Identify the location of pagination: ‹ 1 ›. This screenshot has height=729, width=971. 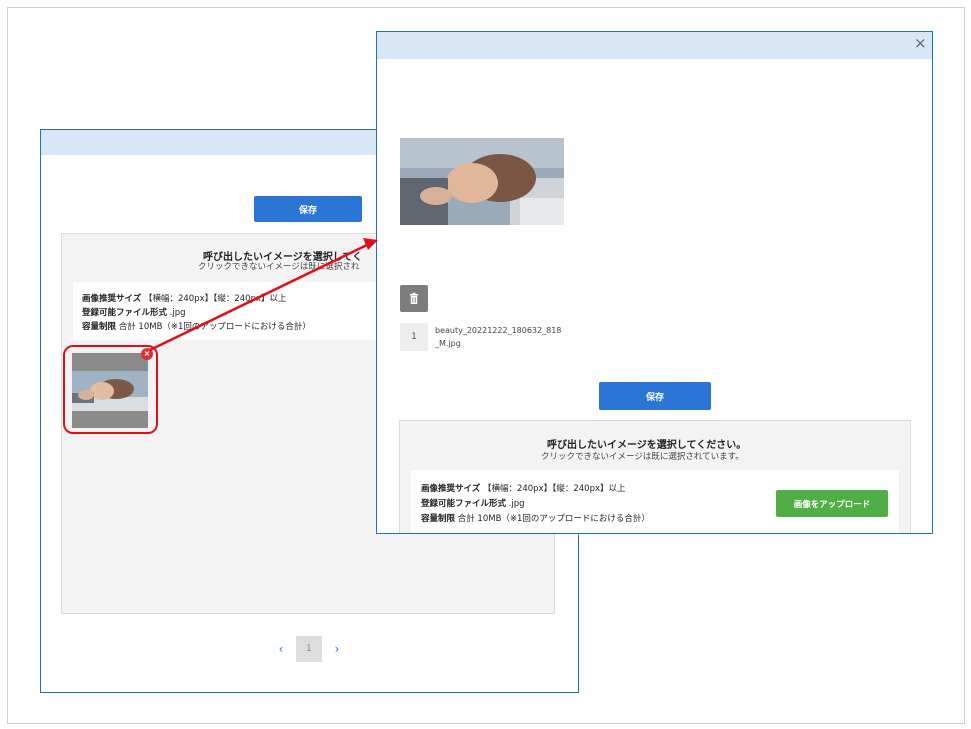
(309, 649).